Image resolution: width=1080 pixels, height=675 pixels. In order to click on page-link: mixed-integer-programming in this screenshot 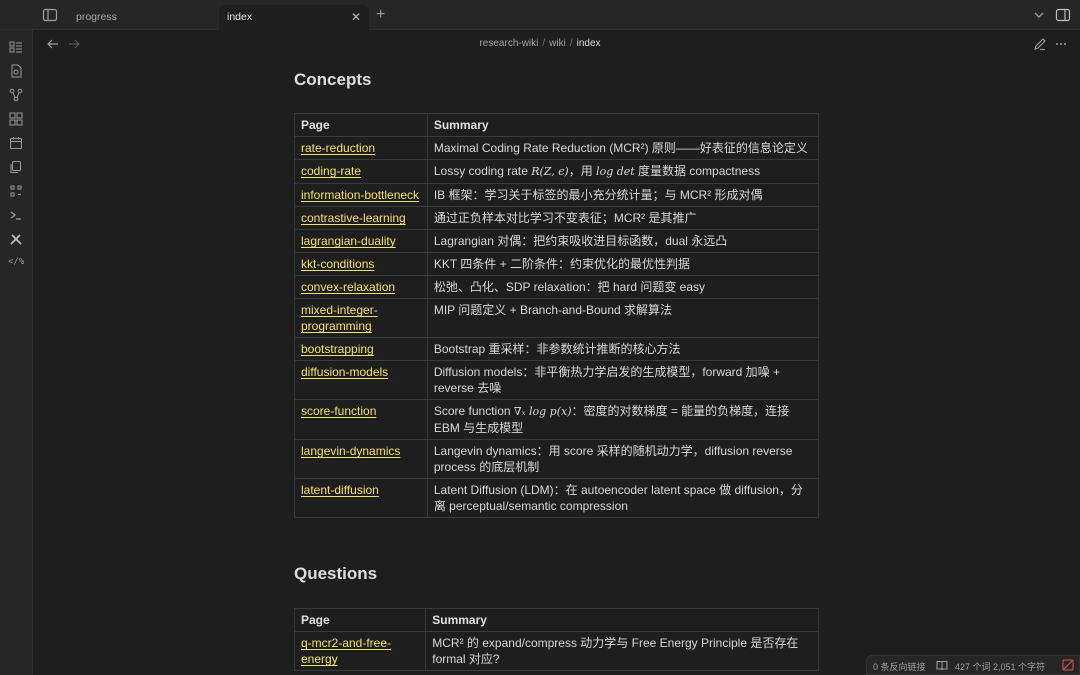, I will do `click(339, 318)`.